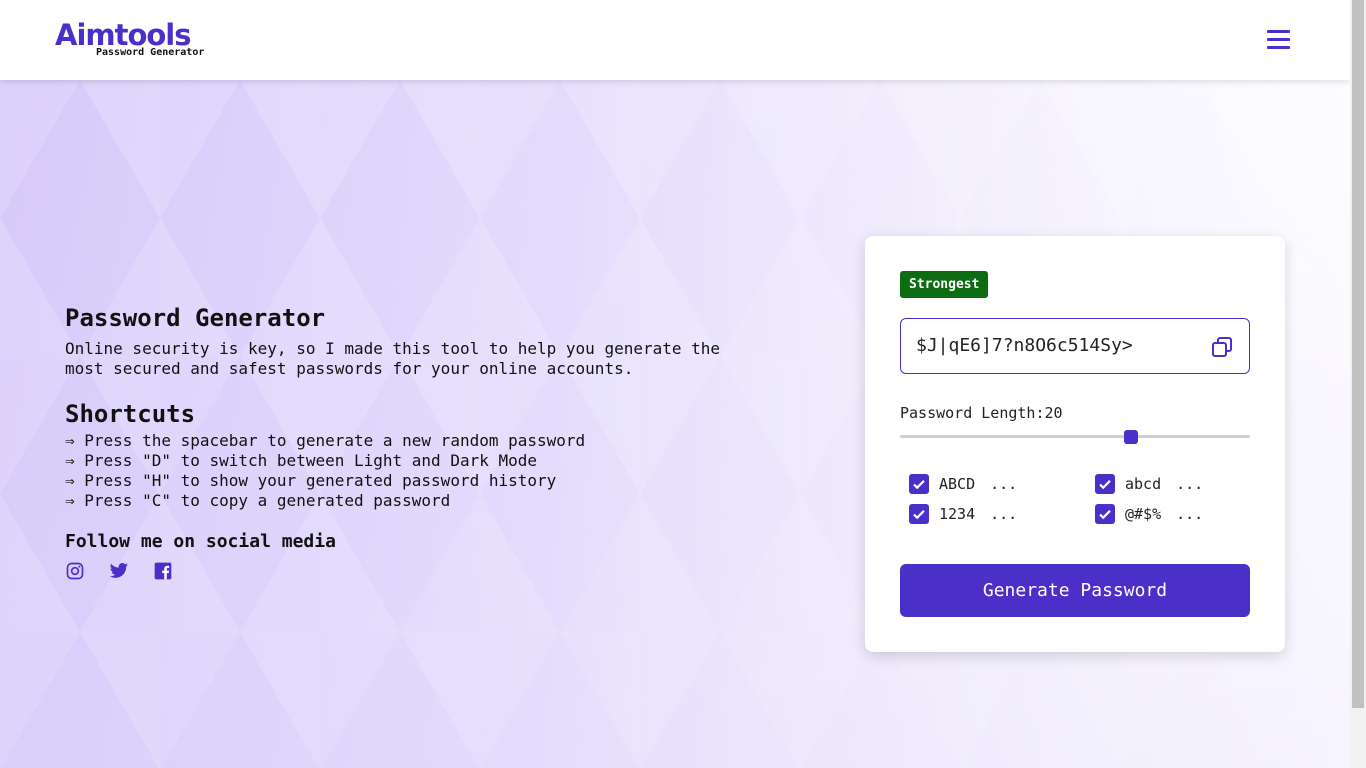 This screenshot has height=768, width=1366. What do you see at coordinates (150, 52) in the screenshot?
I see `logo-subtitle: Password Generator` at bounding box center [150, 52].